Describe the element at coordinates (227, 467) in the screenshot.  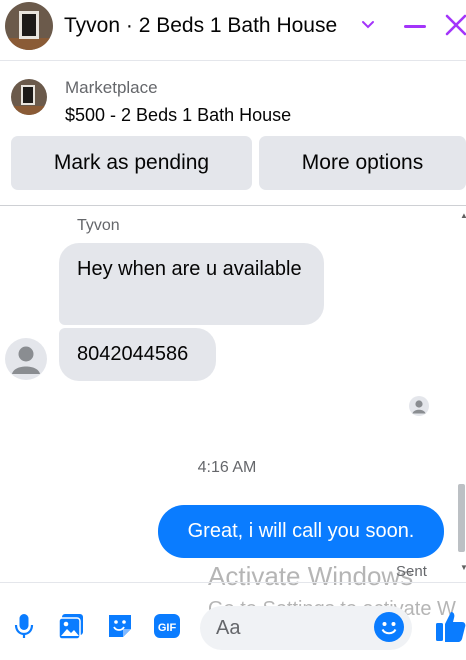
I see `message-timestamp: 4:16 AM` at that location.